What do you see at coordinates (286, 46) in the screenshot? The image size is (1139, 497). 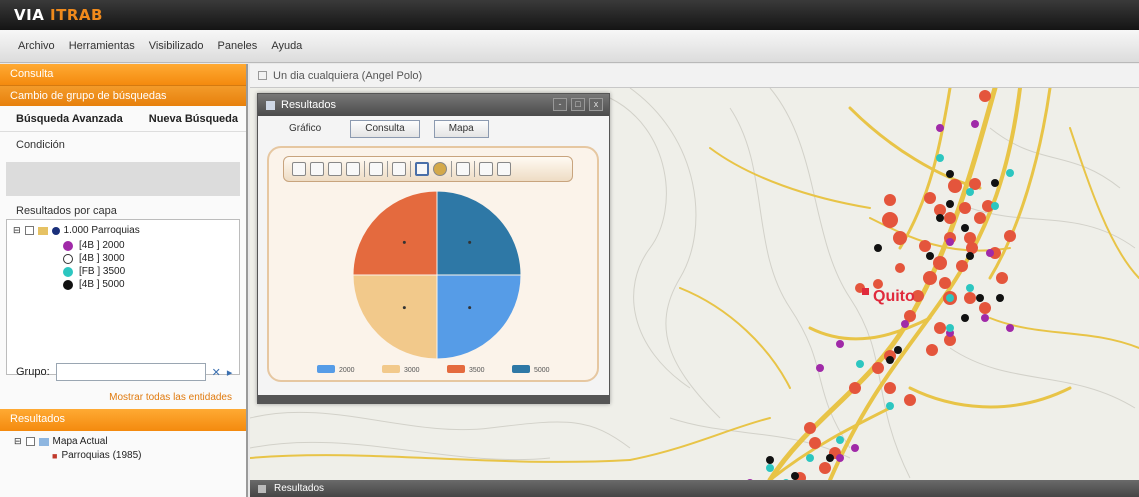 I see `menu-ayuda: Ayuda` at bounding box center [286, 46].